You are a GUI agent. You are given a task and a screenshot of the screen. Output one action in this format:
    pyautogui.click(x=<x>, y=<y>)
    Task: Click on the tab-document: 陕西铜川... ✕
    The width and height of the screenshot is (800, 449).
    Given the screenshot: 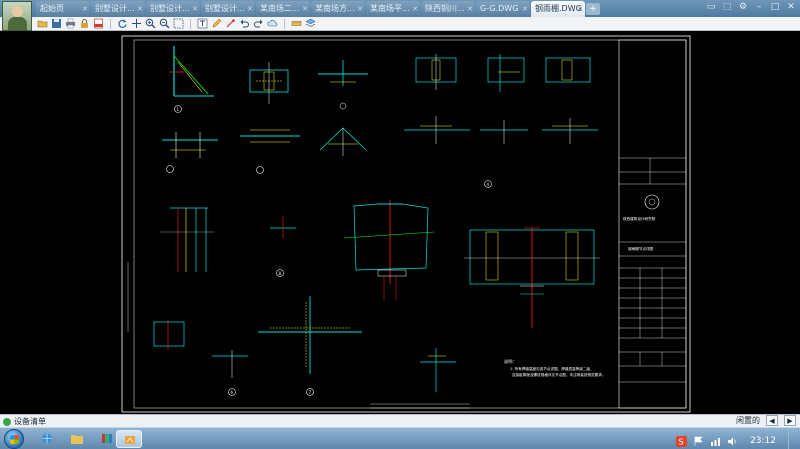 What is the action you would take?
    pyautogui.click(x=448, y=9)
    